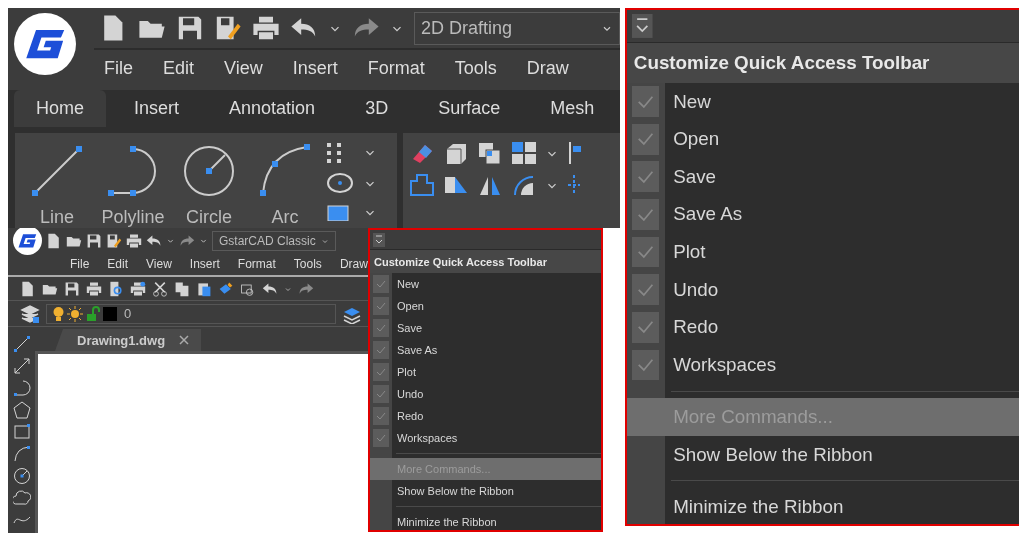 The height and width of the screenshot is (533, 1019). What do you see at coordinates (128, 340) in the screenshot?
I see `document-tab: Drawing1.dwg` at bounding box center [128, 340].